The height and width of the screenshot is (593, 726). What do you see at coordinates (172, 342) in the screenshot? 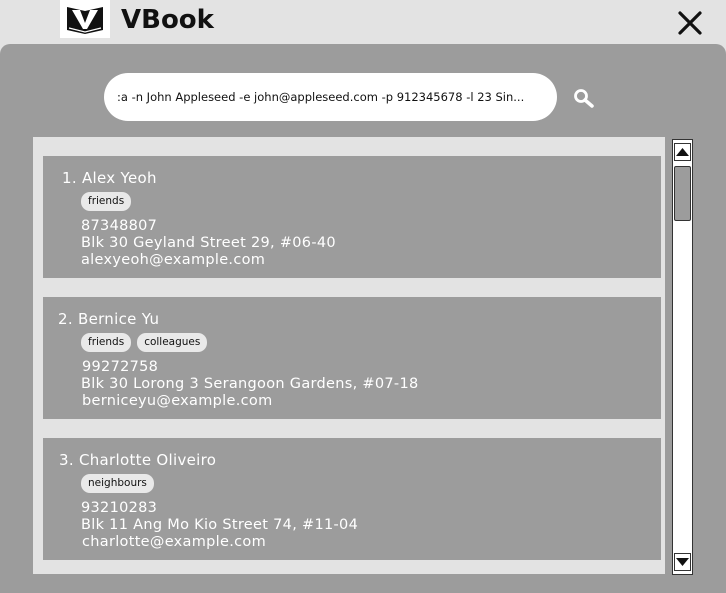
I see `tag: colleagues` at bounding box center [172, 342].